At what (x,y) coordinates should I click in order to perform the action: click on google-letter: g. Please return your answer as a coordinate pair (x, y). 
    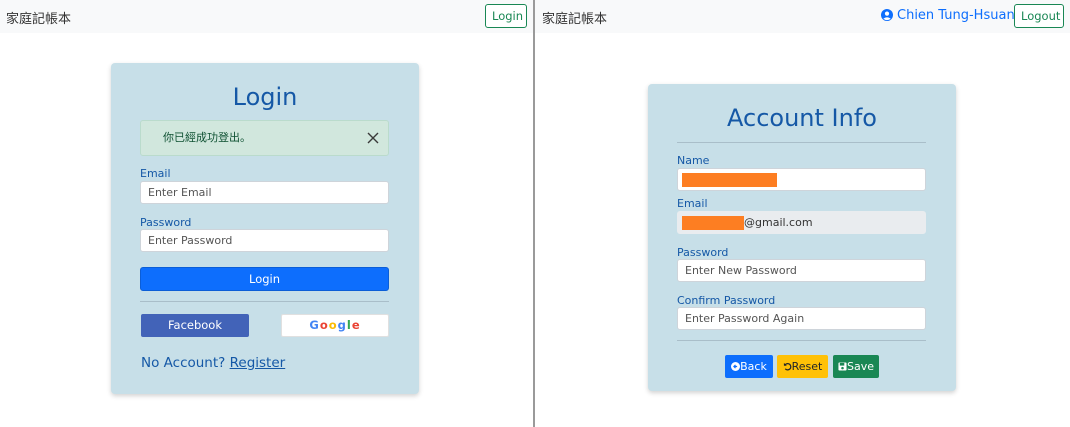
    Looking at the image, I should click on (342, 325).